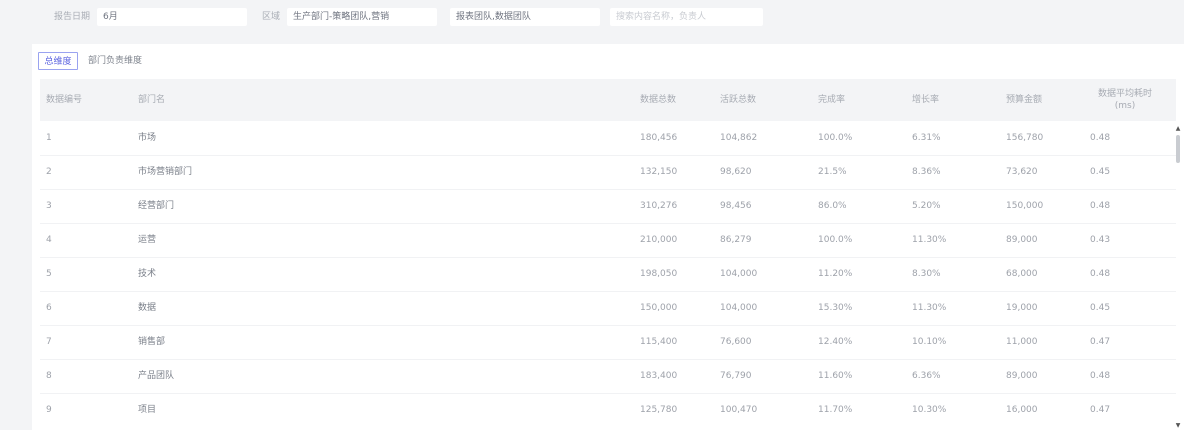 The height and width of the screenshot is (430, 1184). I want to click on header-avg-time: 数据平均耗时(ms), so click(1124, 100).